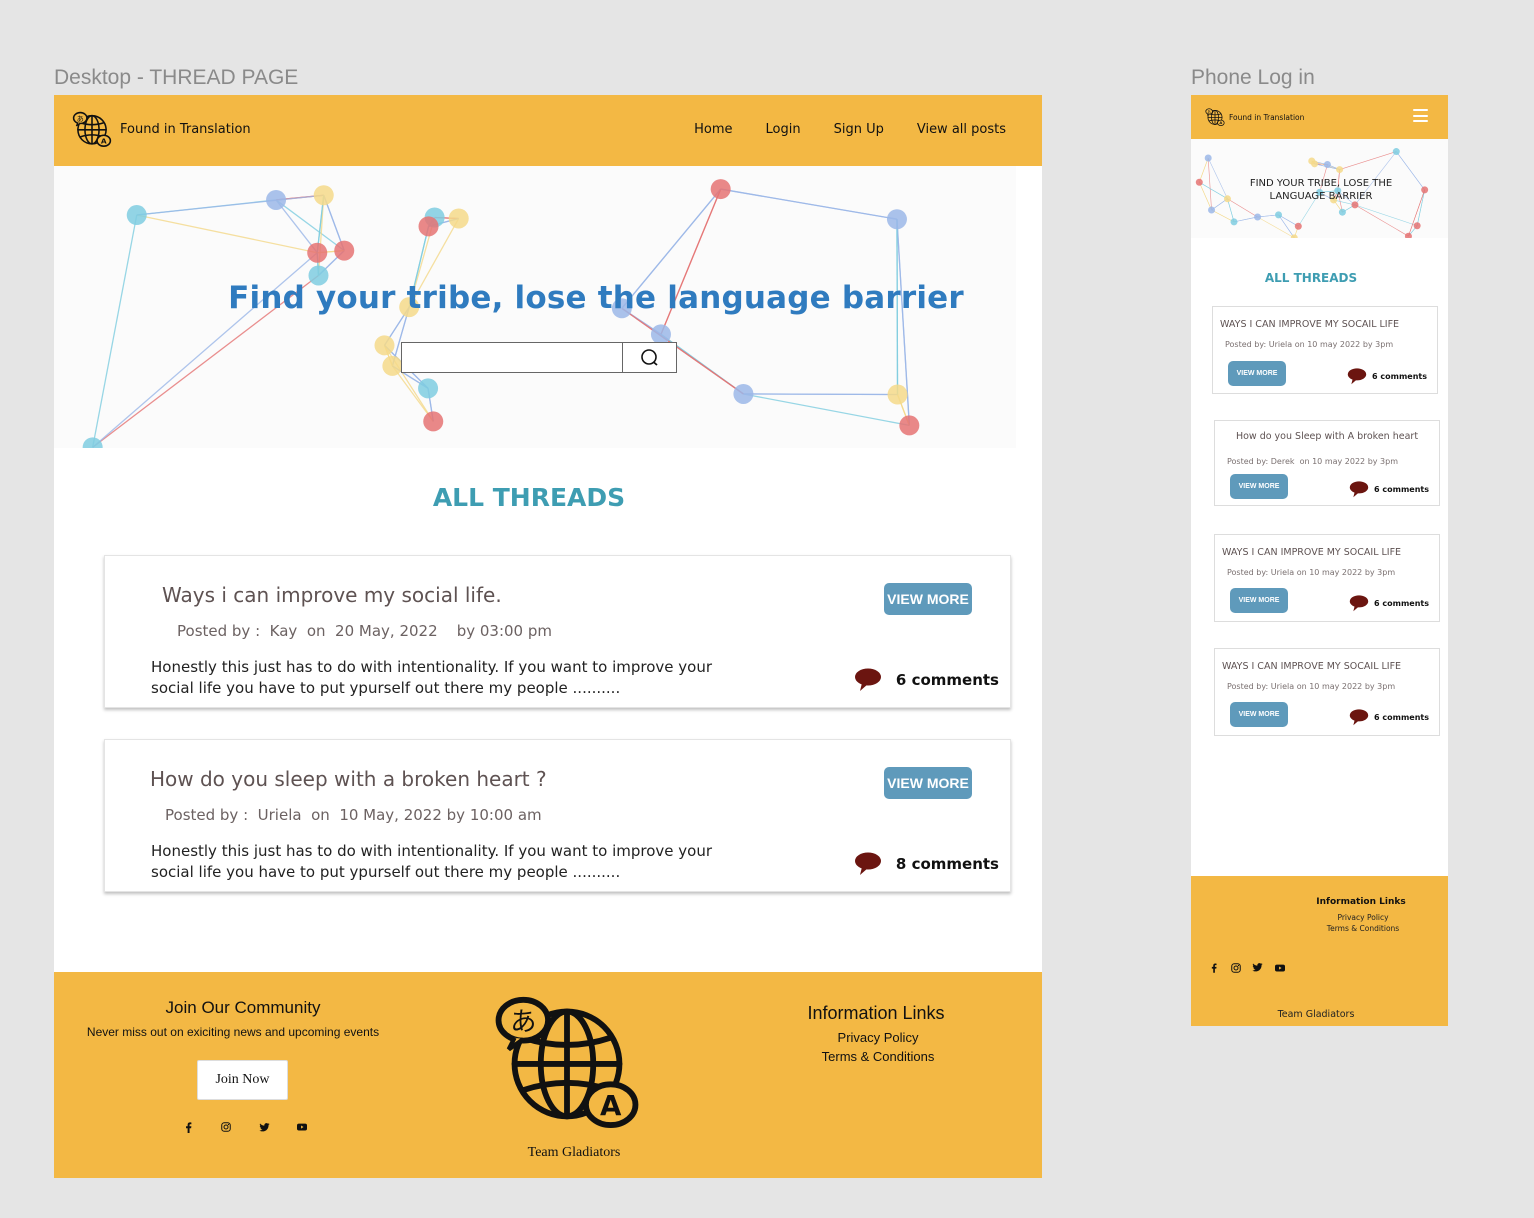  I want to click on phone-navbar: Found in Translation, so click(1319, 117).